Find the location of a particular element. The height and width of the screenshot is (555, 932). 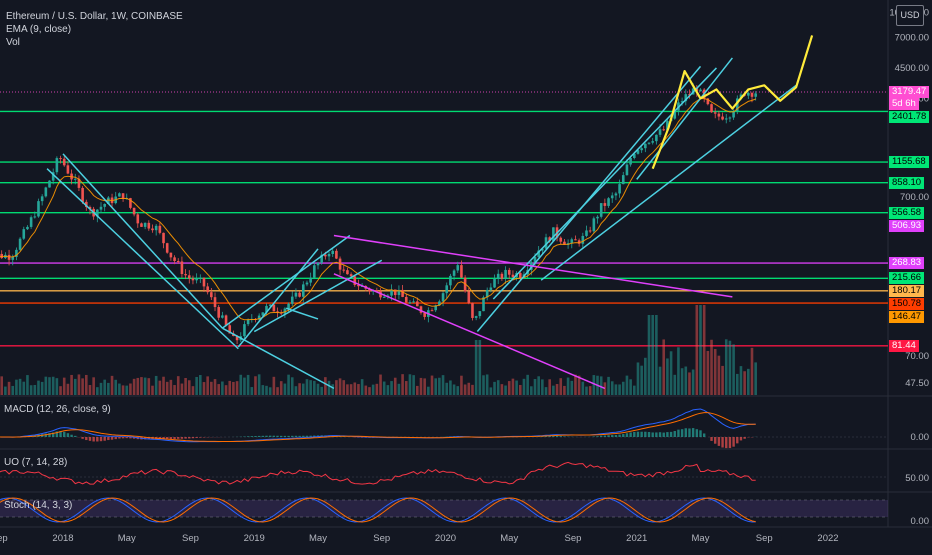

price-tick-label: 47.50 is located at coordinates (917, 383).